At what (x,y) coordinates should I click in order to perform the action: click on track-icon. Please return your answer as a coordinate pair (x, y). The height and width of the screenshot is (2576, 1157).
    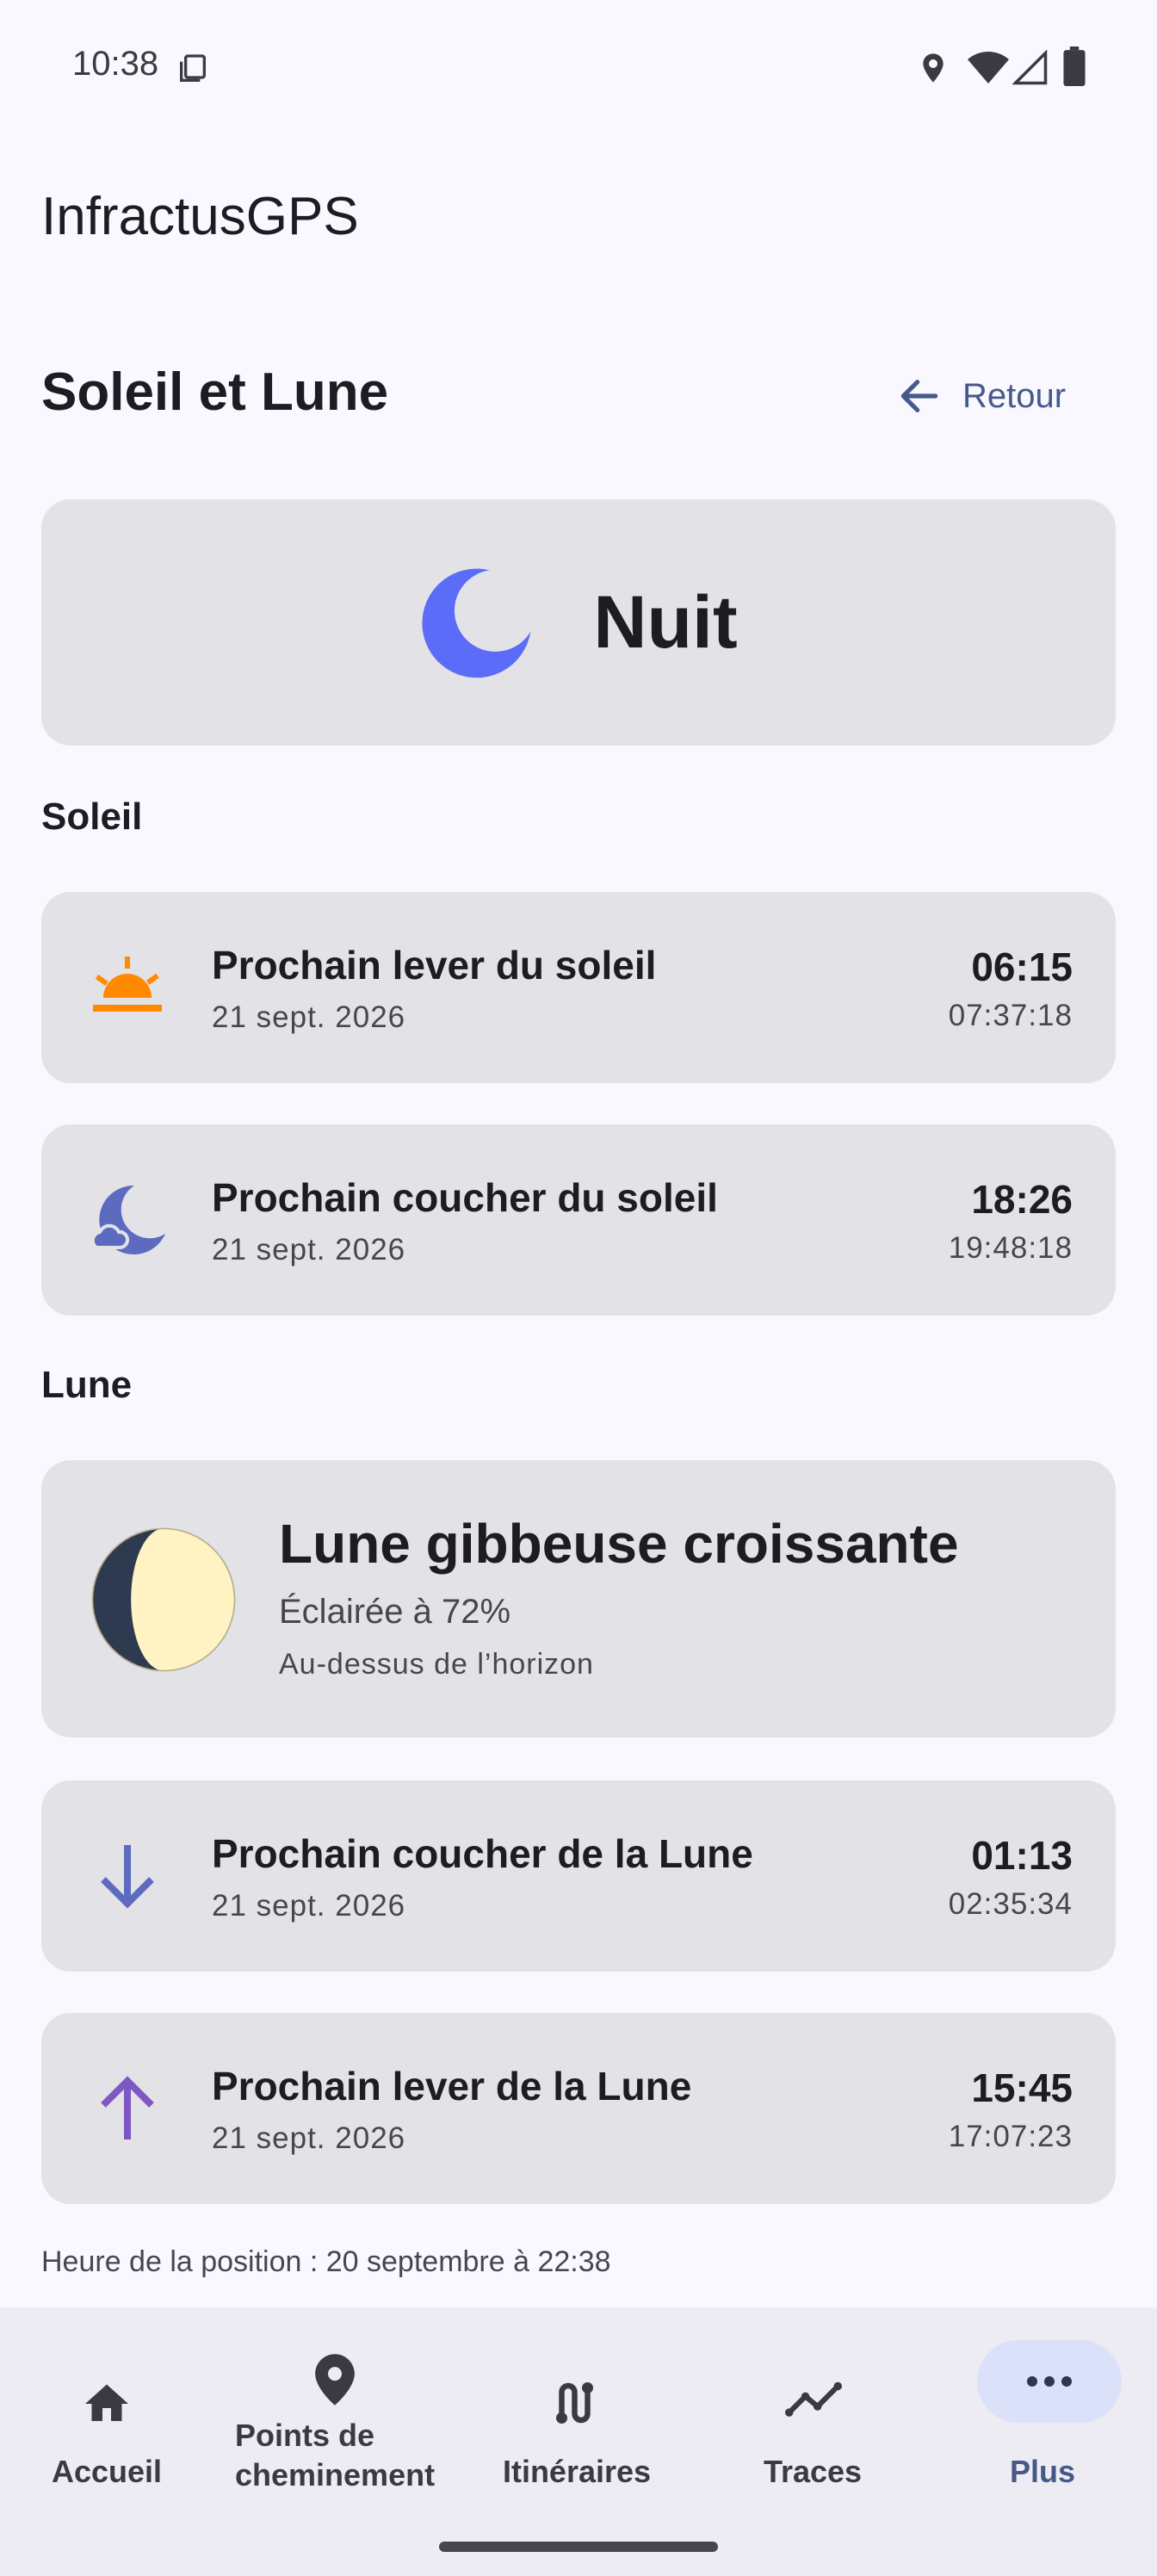
    Looking at the image, I should click on (813, 2399).